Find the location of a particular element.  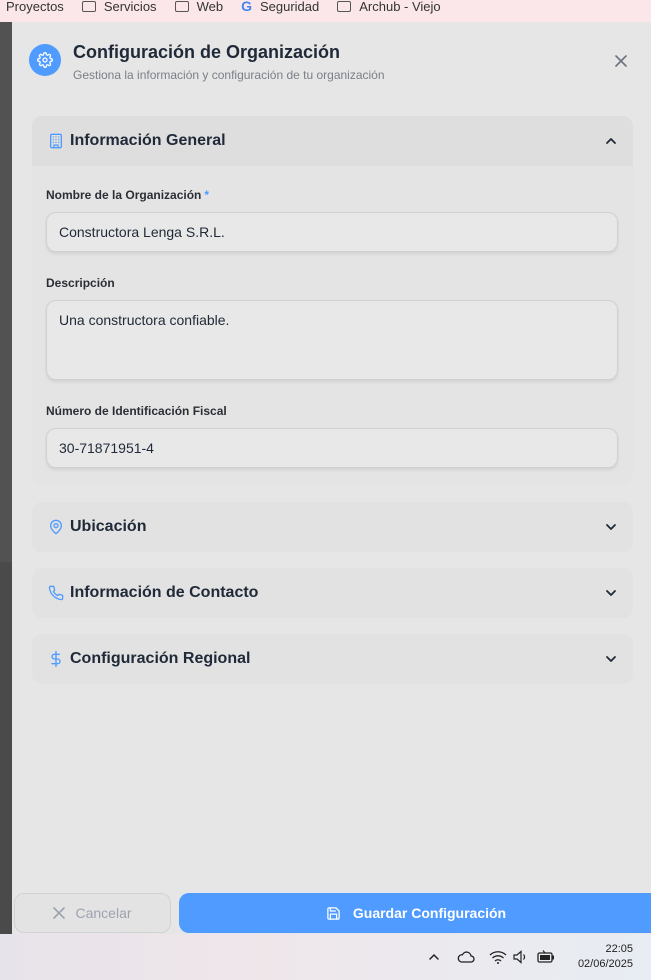

org-name-value: Constructora Lenga S.R.L. is located at coordinates (142, 232).